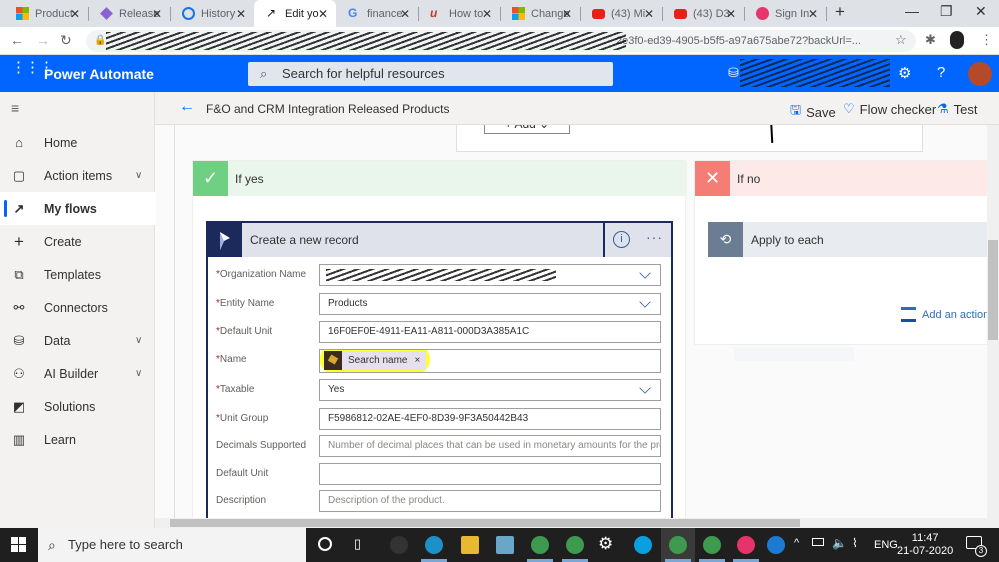 The image size is (999, 562). What do you see at coordinates (901, 40) in the screenshot?
I see `bookmark-star-icon: ☆` at bounding box center [901, 40].